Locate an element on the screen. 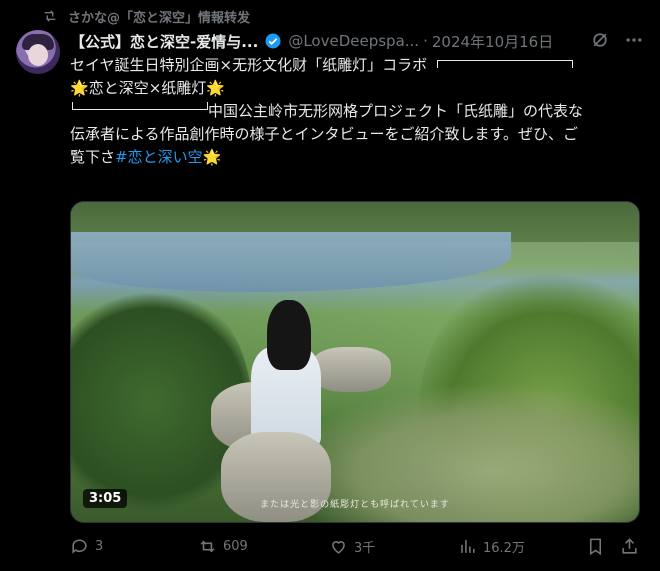  hashtag-link: #恋と深い空 is located at coordinates (159, 157).